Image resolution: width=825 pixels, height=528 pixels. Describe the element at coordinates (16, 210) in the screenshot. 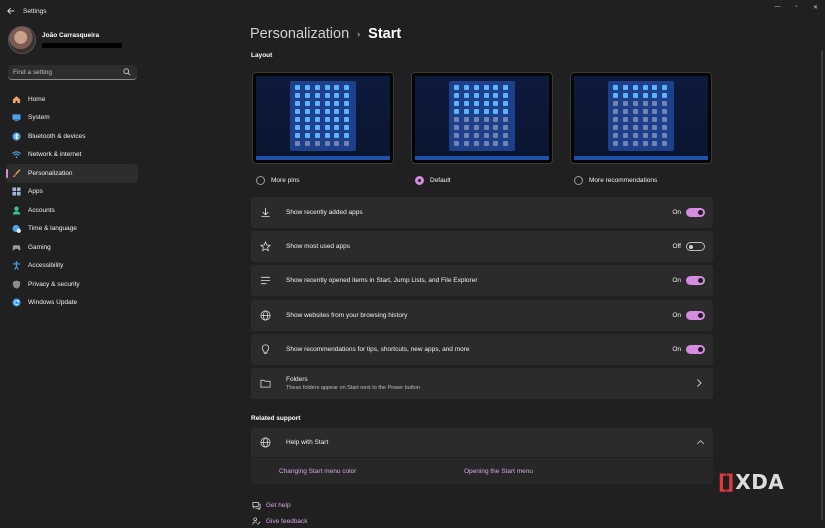

I see `person-icon` at that location.